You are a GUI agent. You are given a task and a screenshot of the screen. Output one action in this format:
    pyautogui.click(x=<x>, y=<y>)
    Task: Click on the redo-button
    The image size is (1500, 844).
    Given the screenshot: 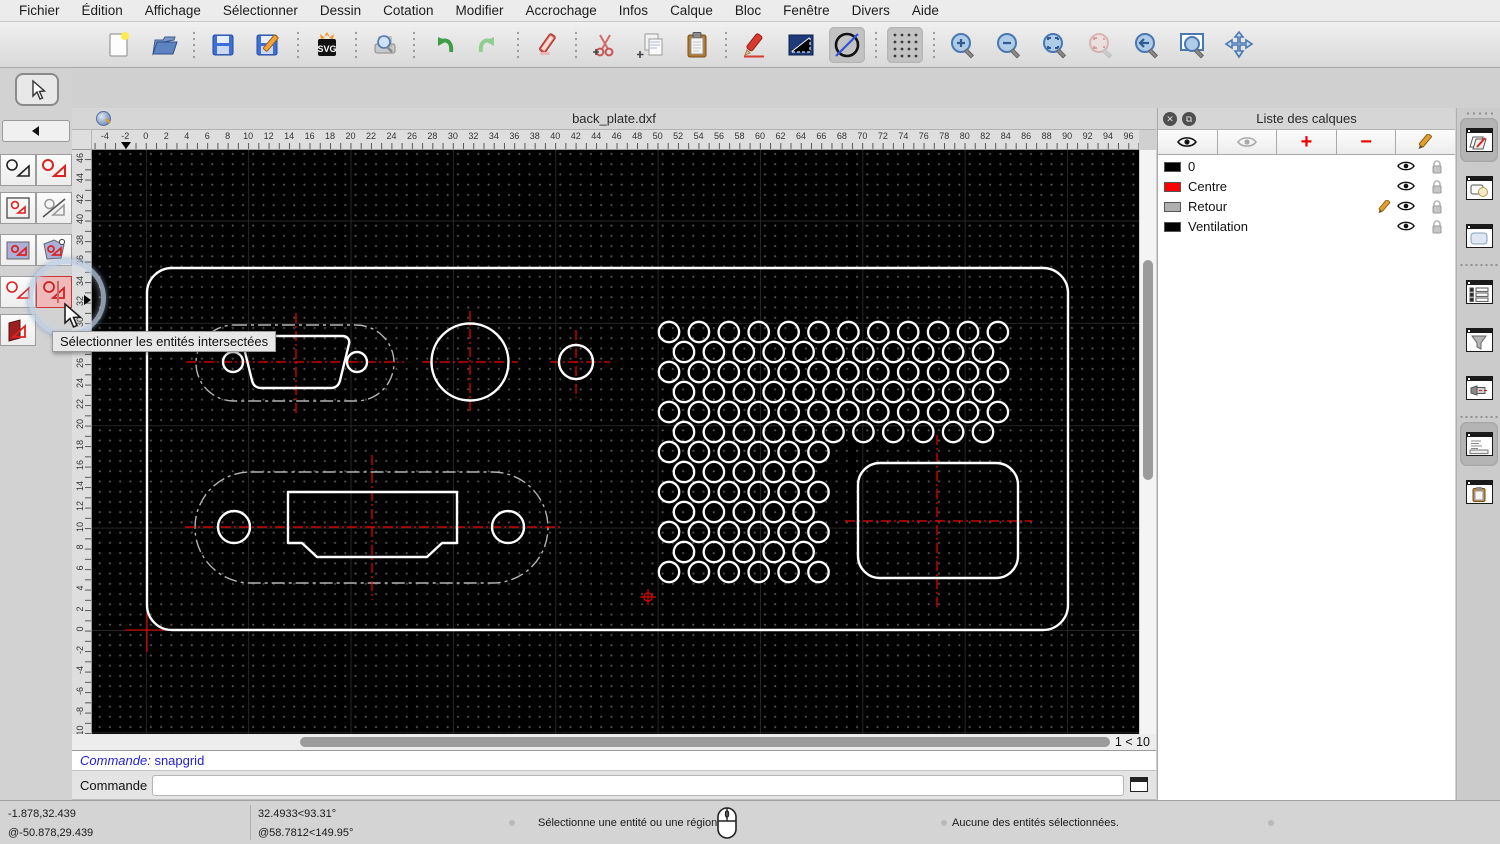 What is the action you would take?
    pyautogui.click(x=489, y=45)
    